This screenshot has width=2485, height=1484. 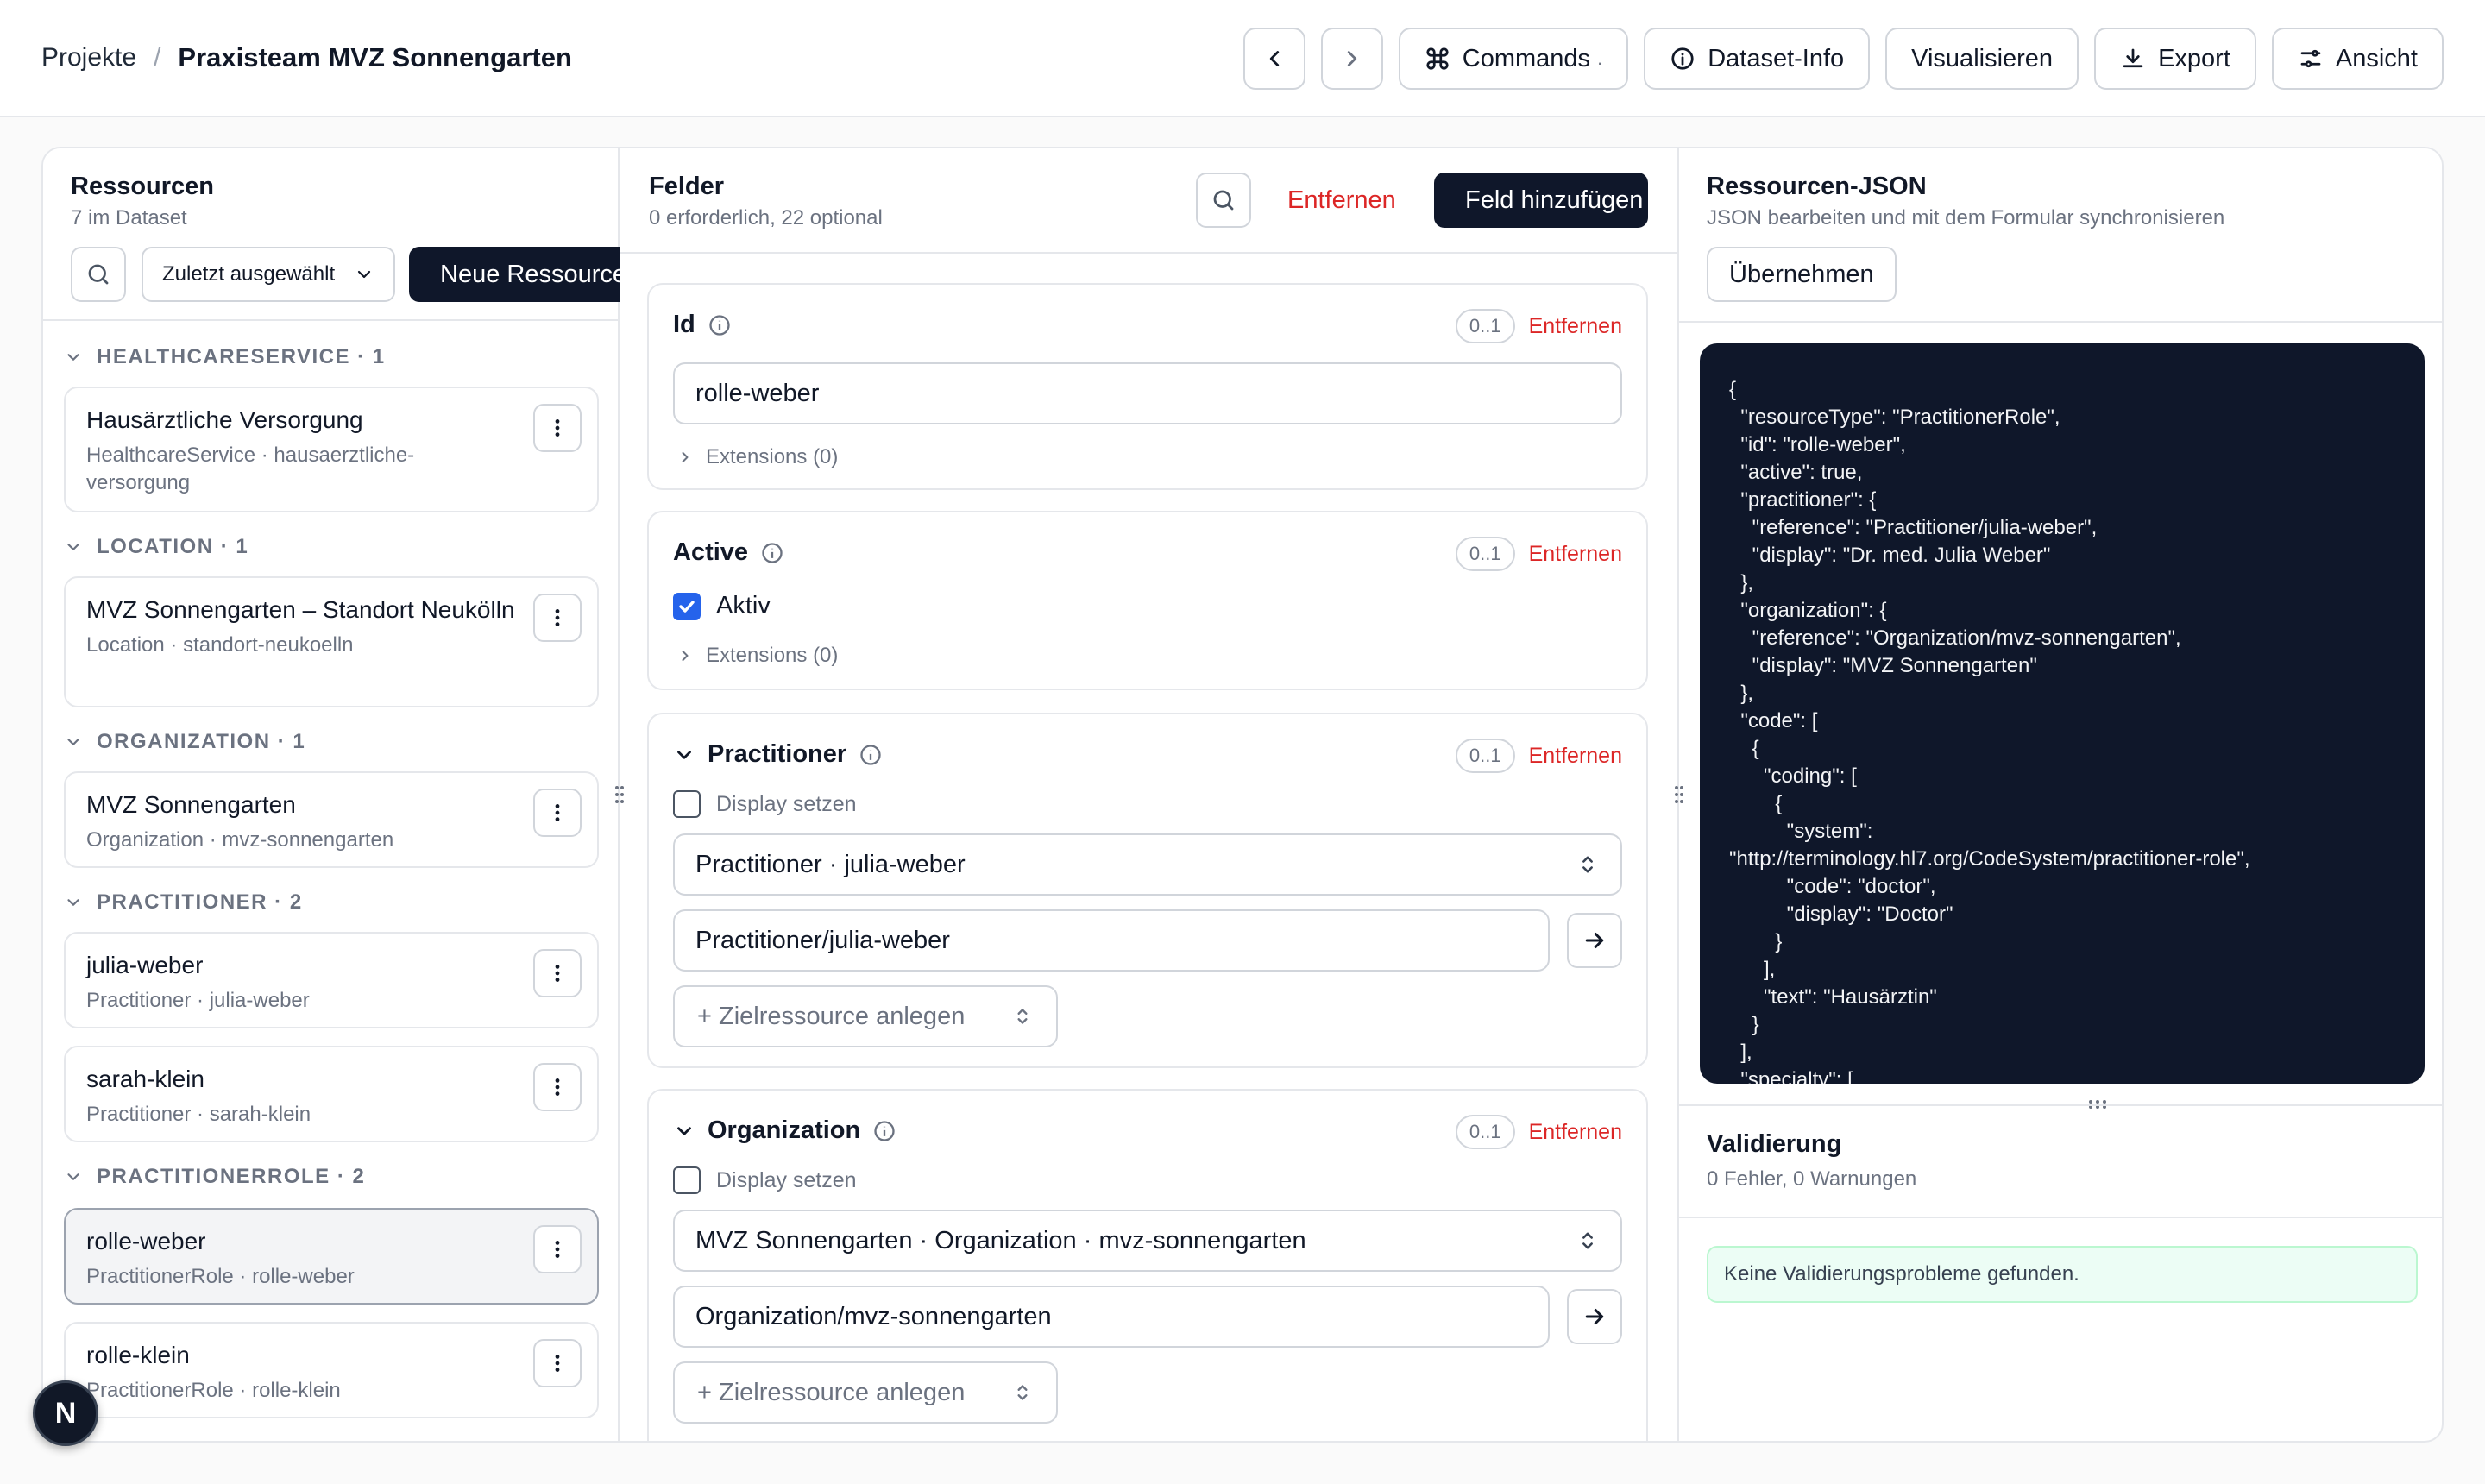 What do you see at coordinates (784, 1130) in the screenshot?
I see `field-header: Organization` at bounding box center [784, 1130].